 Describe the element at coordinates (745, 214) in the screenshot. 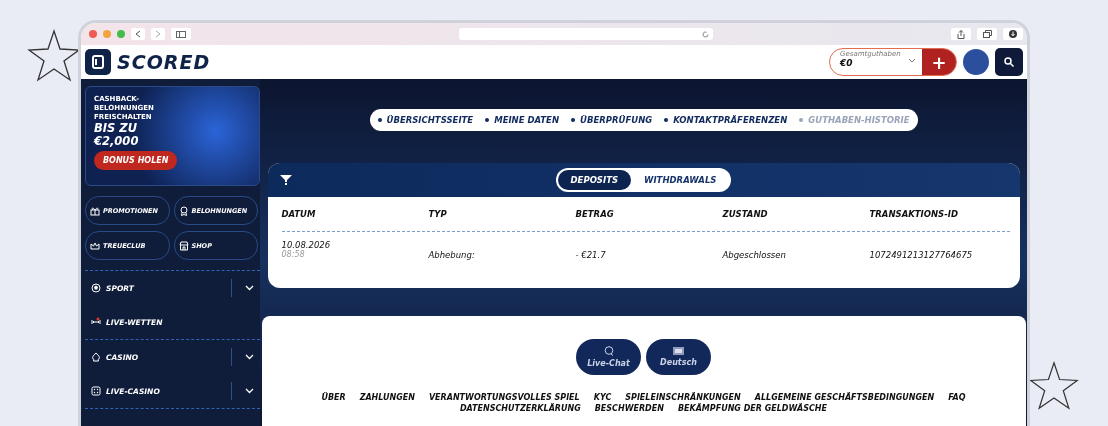

I see `column-header: ZUSTAND` at that location.